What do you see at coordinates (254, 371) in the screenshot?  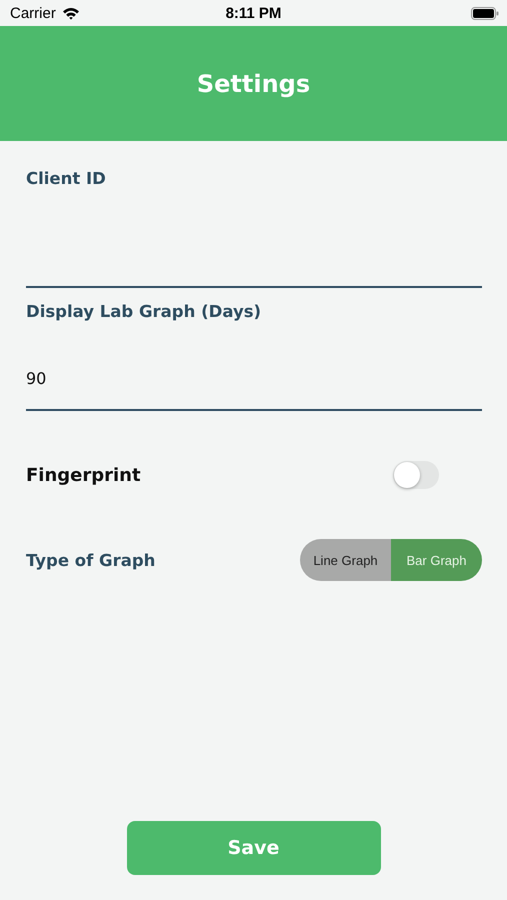 I see `input-field: 90` at bounding box center [254, 371].